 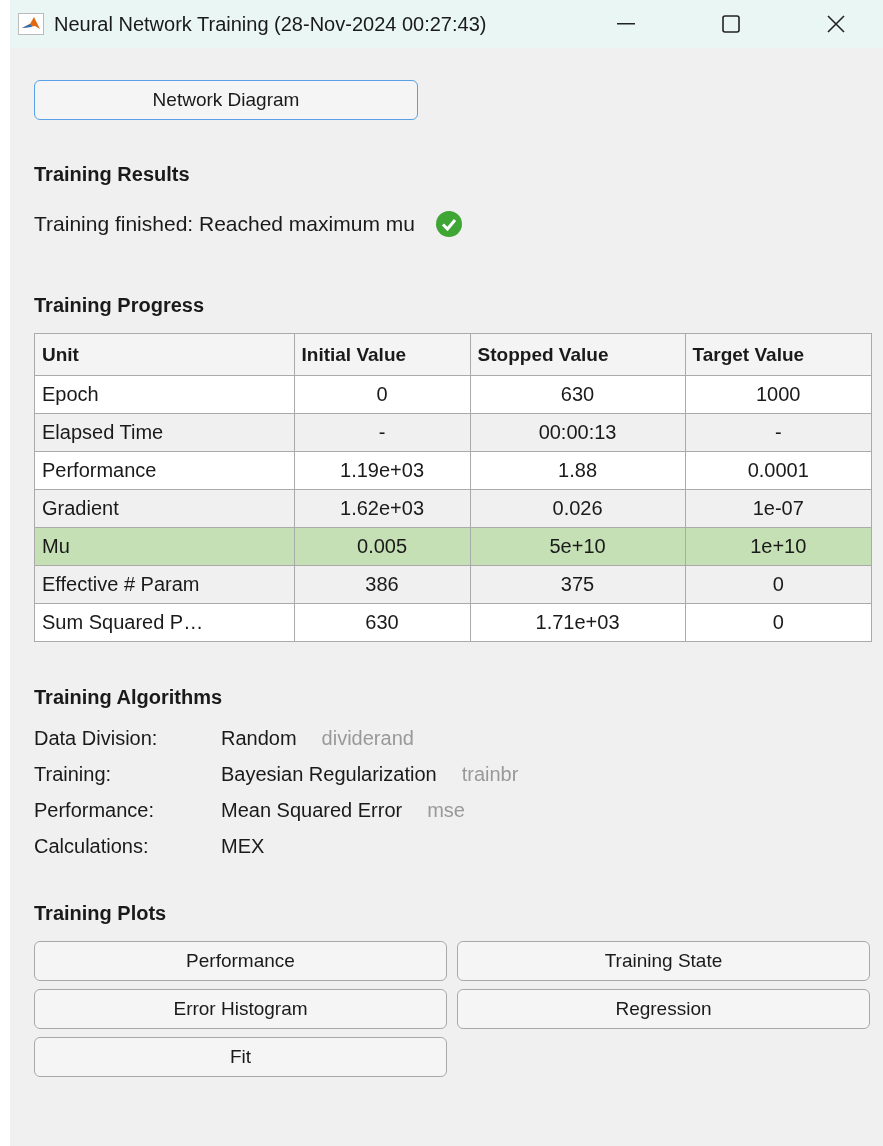 What do you see at coordinates (240, 1057) in the screenshot?
I see `plot-button: Fit` at bounding box center [240, 1057].